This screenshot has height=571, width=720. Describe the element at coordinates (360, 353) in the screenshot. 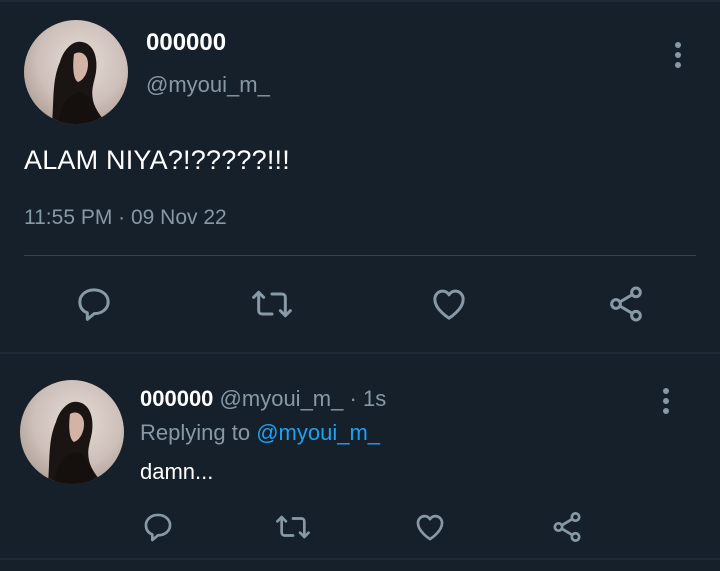

I see `section-divider` at that location.